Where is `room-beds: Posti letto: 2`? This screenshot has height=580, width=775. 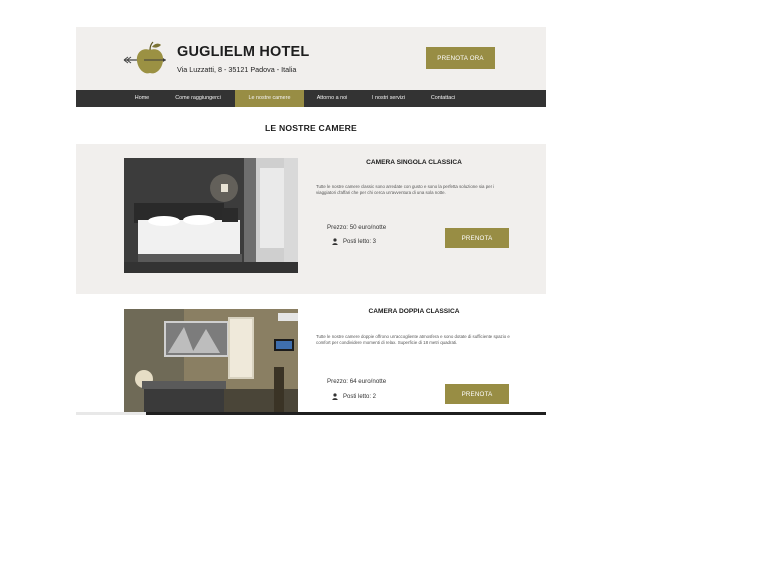
room-beds: Posti letto: 2 is located at coordinates (354, 396).